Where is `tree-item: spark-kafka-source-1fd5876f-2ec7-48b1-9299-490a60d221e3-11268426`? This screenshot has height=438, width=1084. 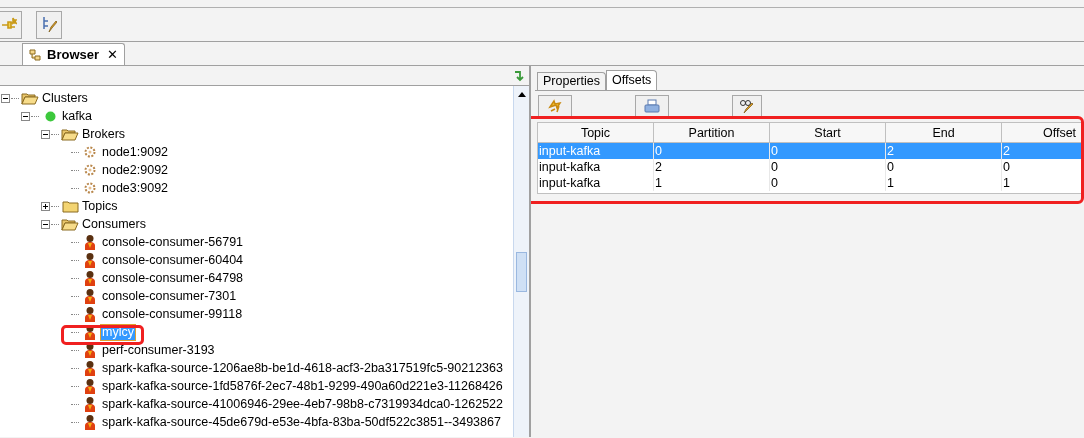 tree-item: spark-kafka-source-1fd5876f-2ec7-48b1-9299-490a60d221e3-11268426 is located at coordinates (302, 386).